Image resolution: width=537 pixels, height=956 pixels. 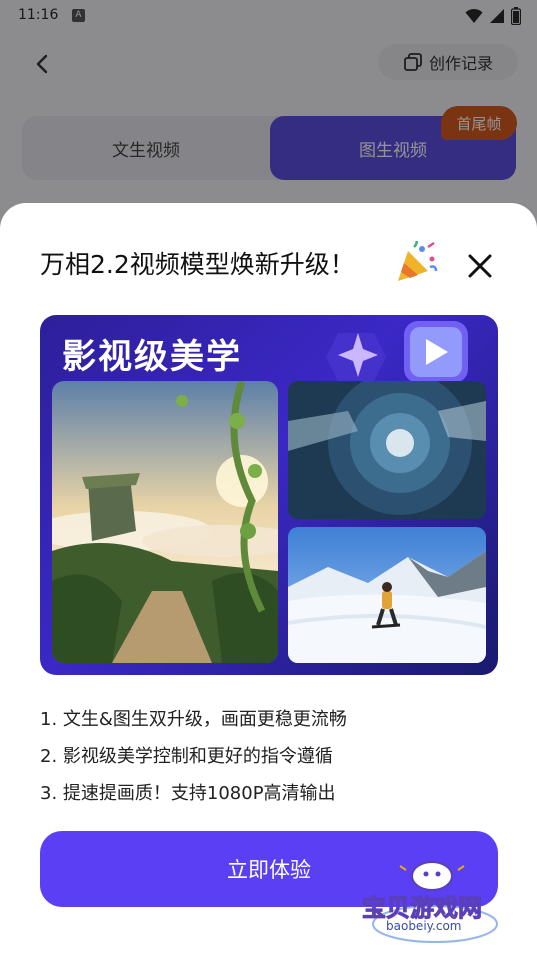 I want to click on close-button, so click(x=480, y=266).